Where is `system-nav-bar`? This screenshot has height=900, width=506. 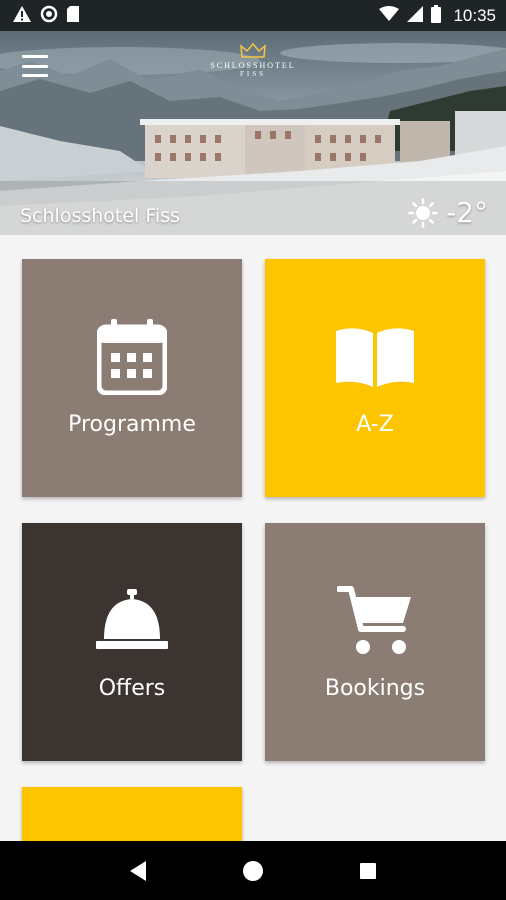
system-nav-bar is located at coordinates (253, 870).